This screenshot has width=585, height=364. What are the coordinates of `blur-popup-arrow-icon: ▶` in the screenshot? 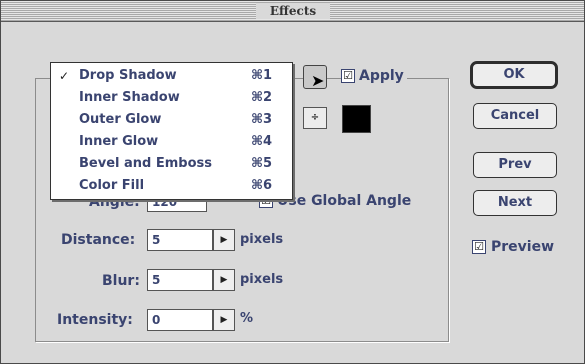 It's located at (224, 280).